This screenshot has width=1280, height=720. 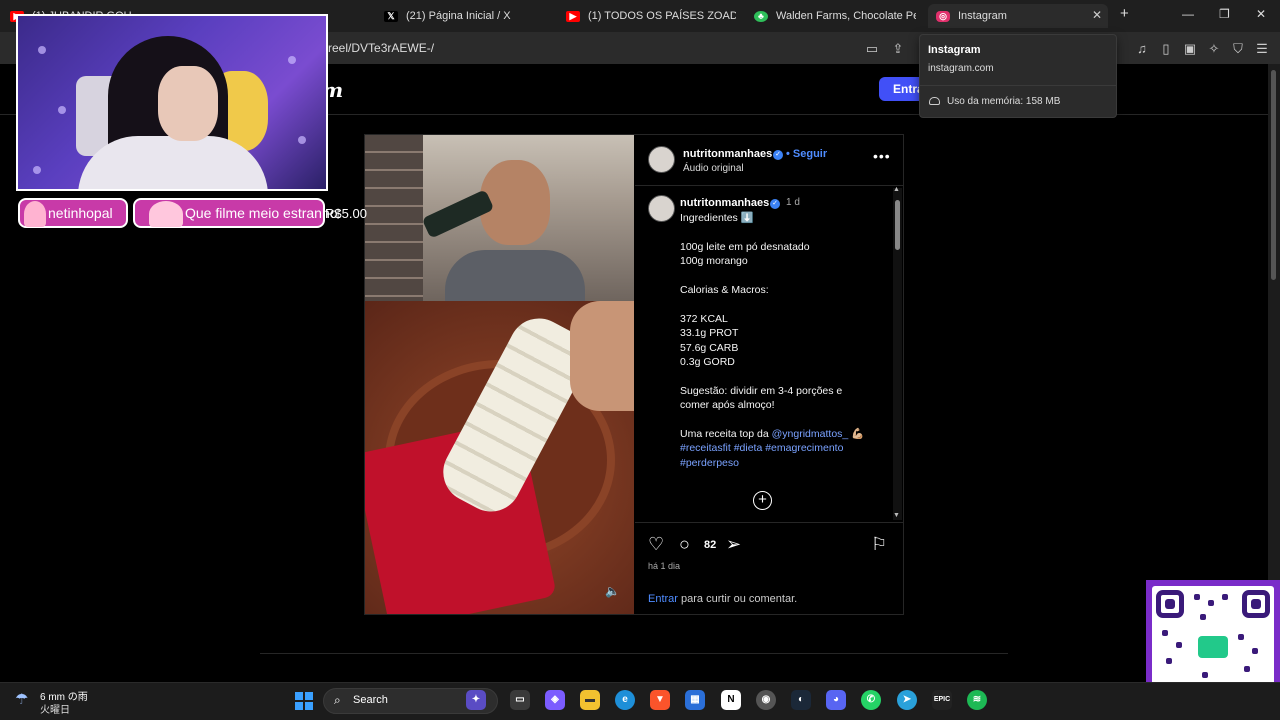 What do you see at coordinates (660, 700) in the screenshot?
I see `brave-icon: ▼` at bounding box center [660, 700].